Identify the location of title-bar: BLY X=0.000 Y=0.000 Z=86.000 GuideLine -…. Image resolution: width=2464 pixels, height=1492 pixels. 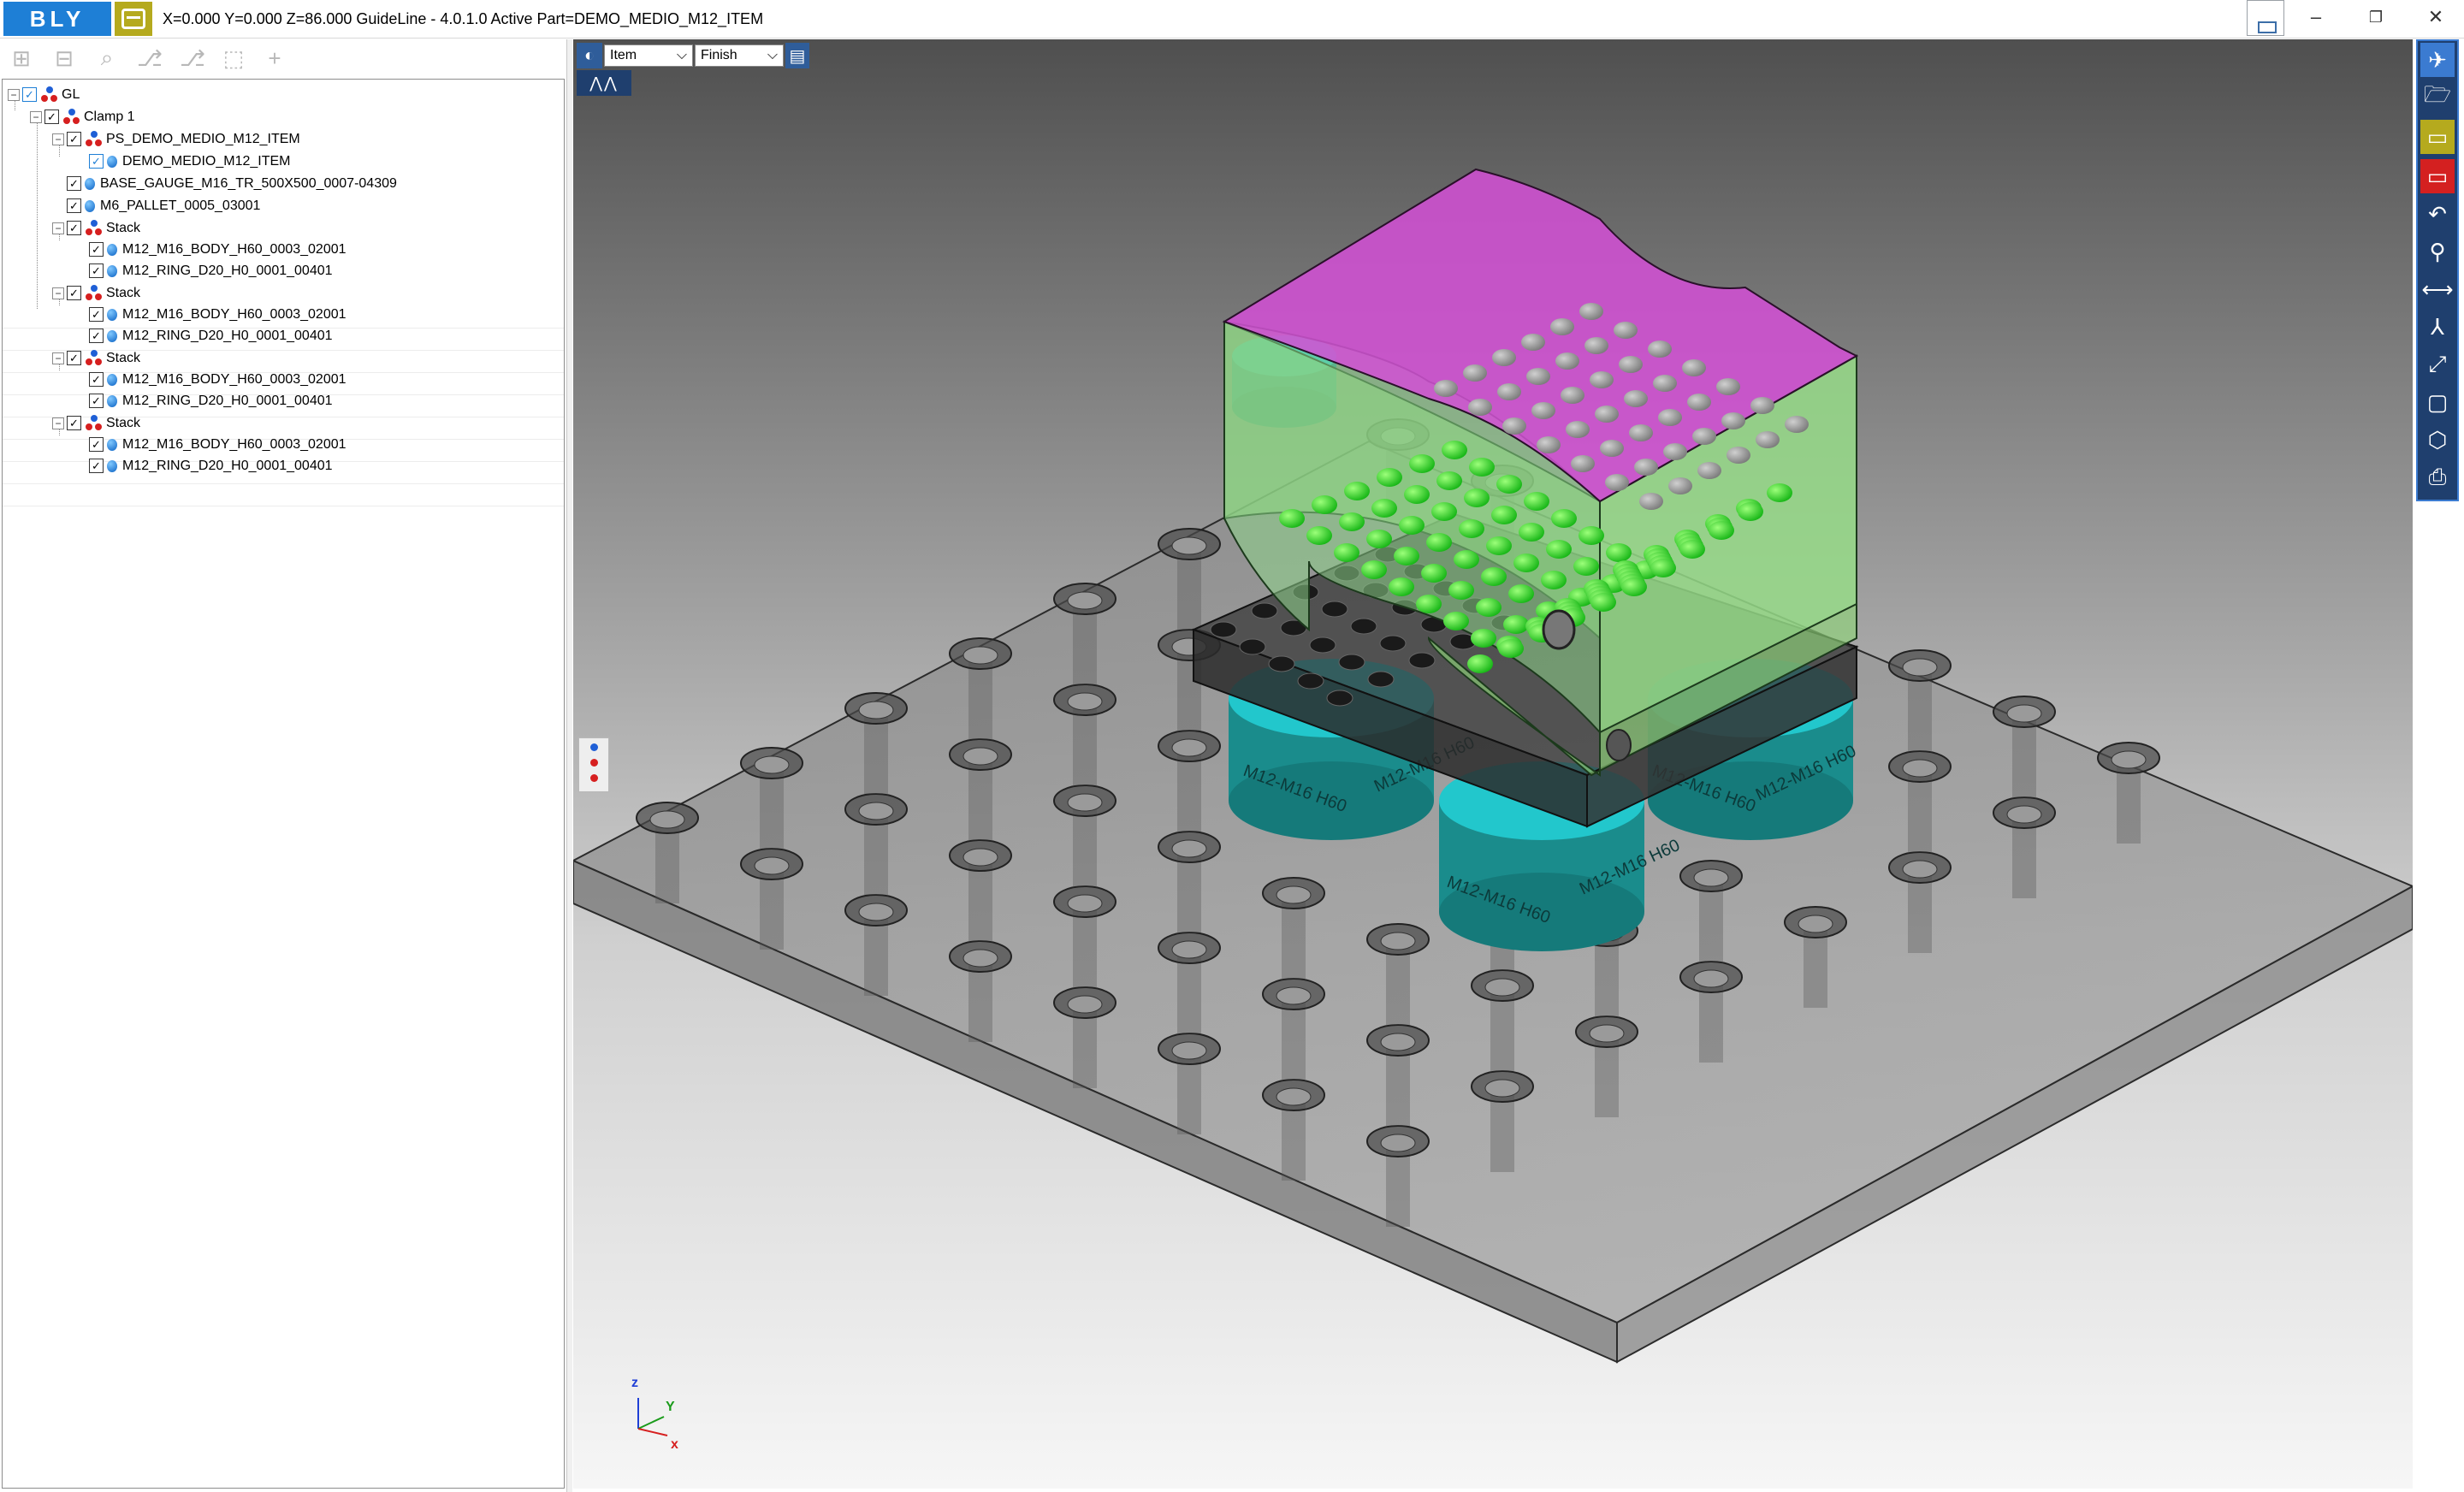
(1232, 19).